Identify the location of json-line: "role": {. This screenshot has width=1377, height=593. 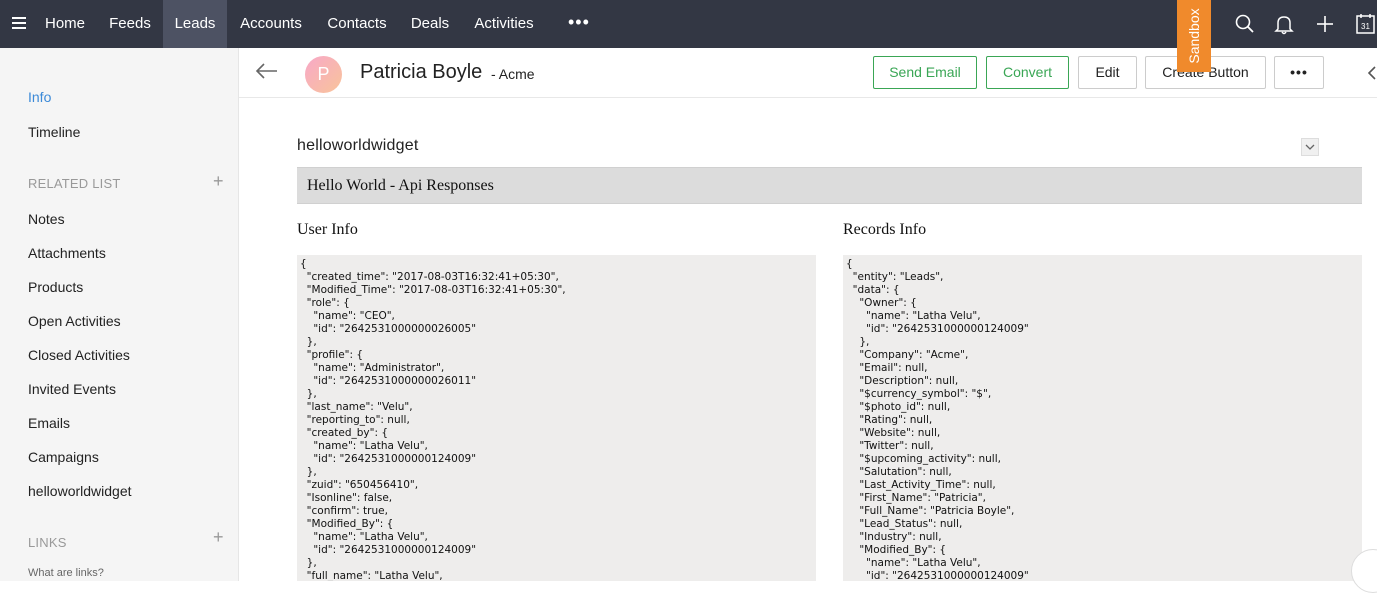
(325, 303).